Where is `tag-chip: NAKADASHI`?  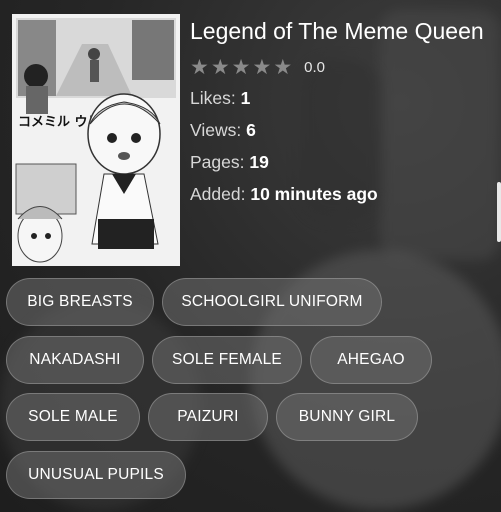 tag-chip: NAKADASHI is located at coordinates (75, 360).